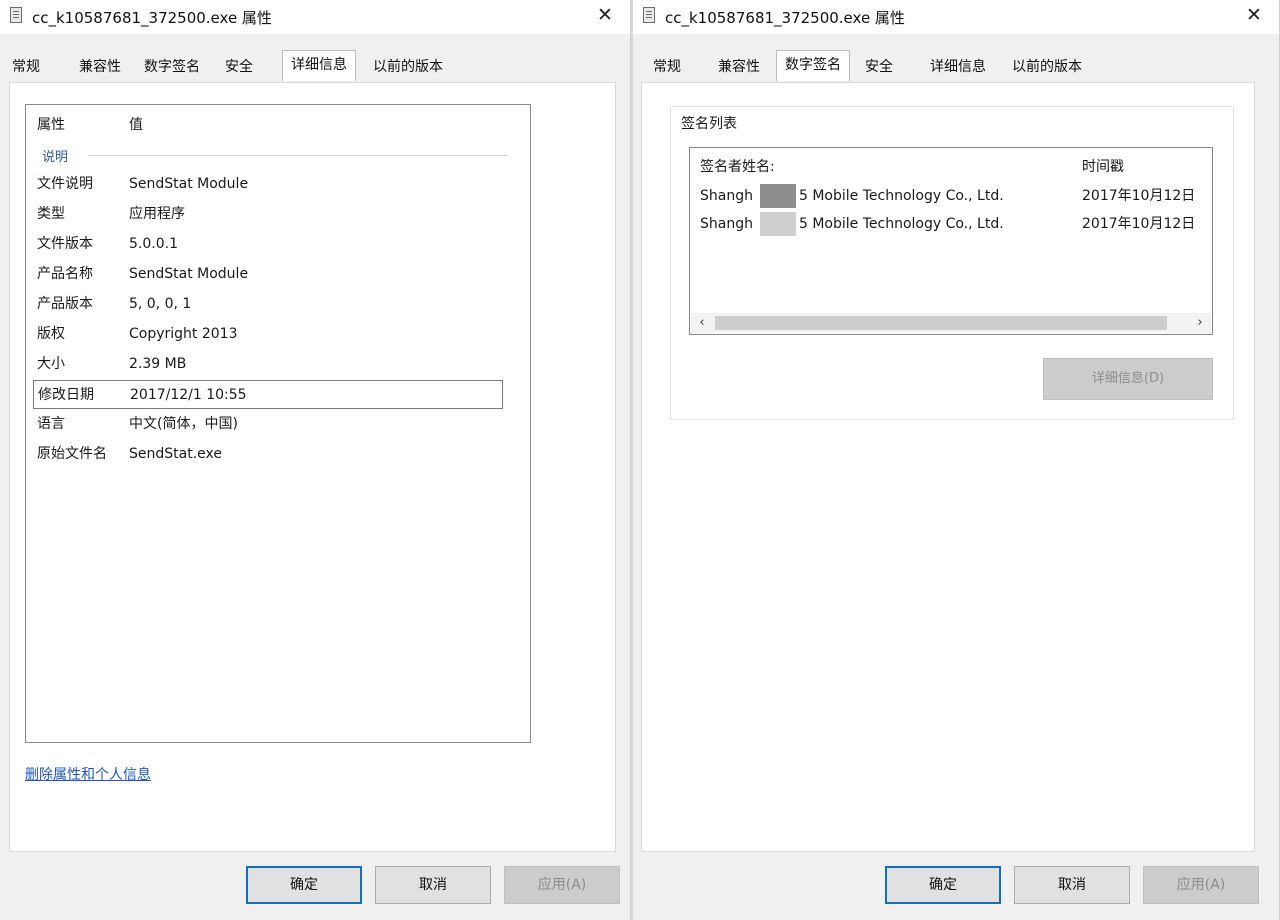  I want to click on remove-properties-link: 删除属性和个人信息, so click(88, 774).